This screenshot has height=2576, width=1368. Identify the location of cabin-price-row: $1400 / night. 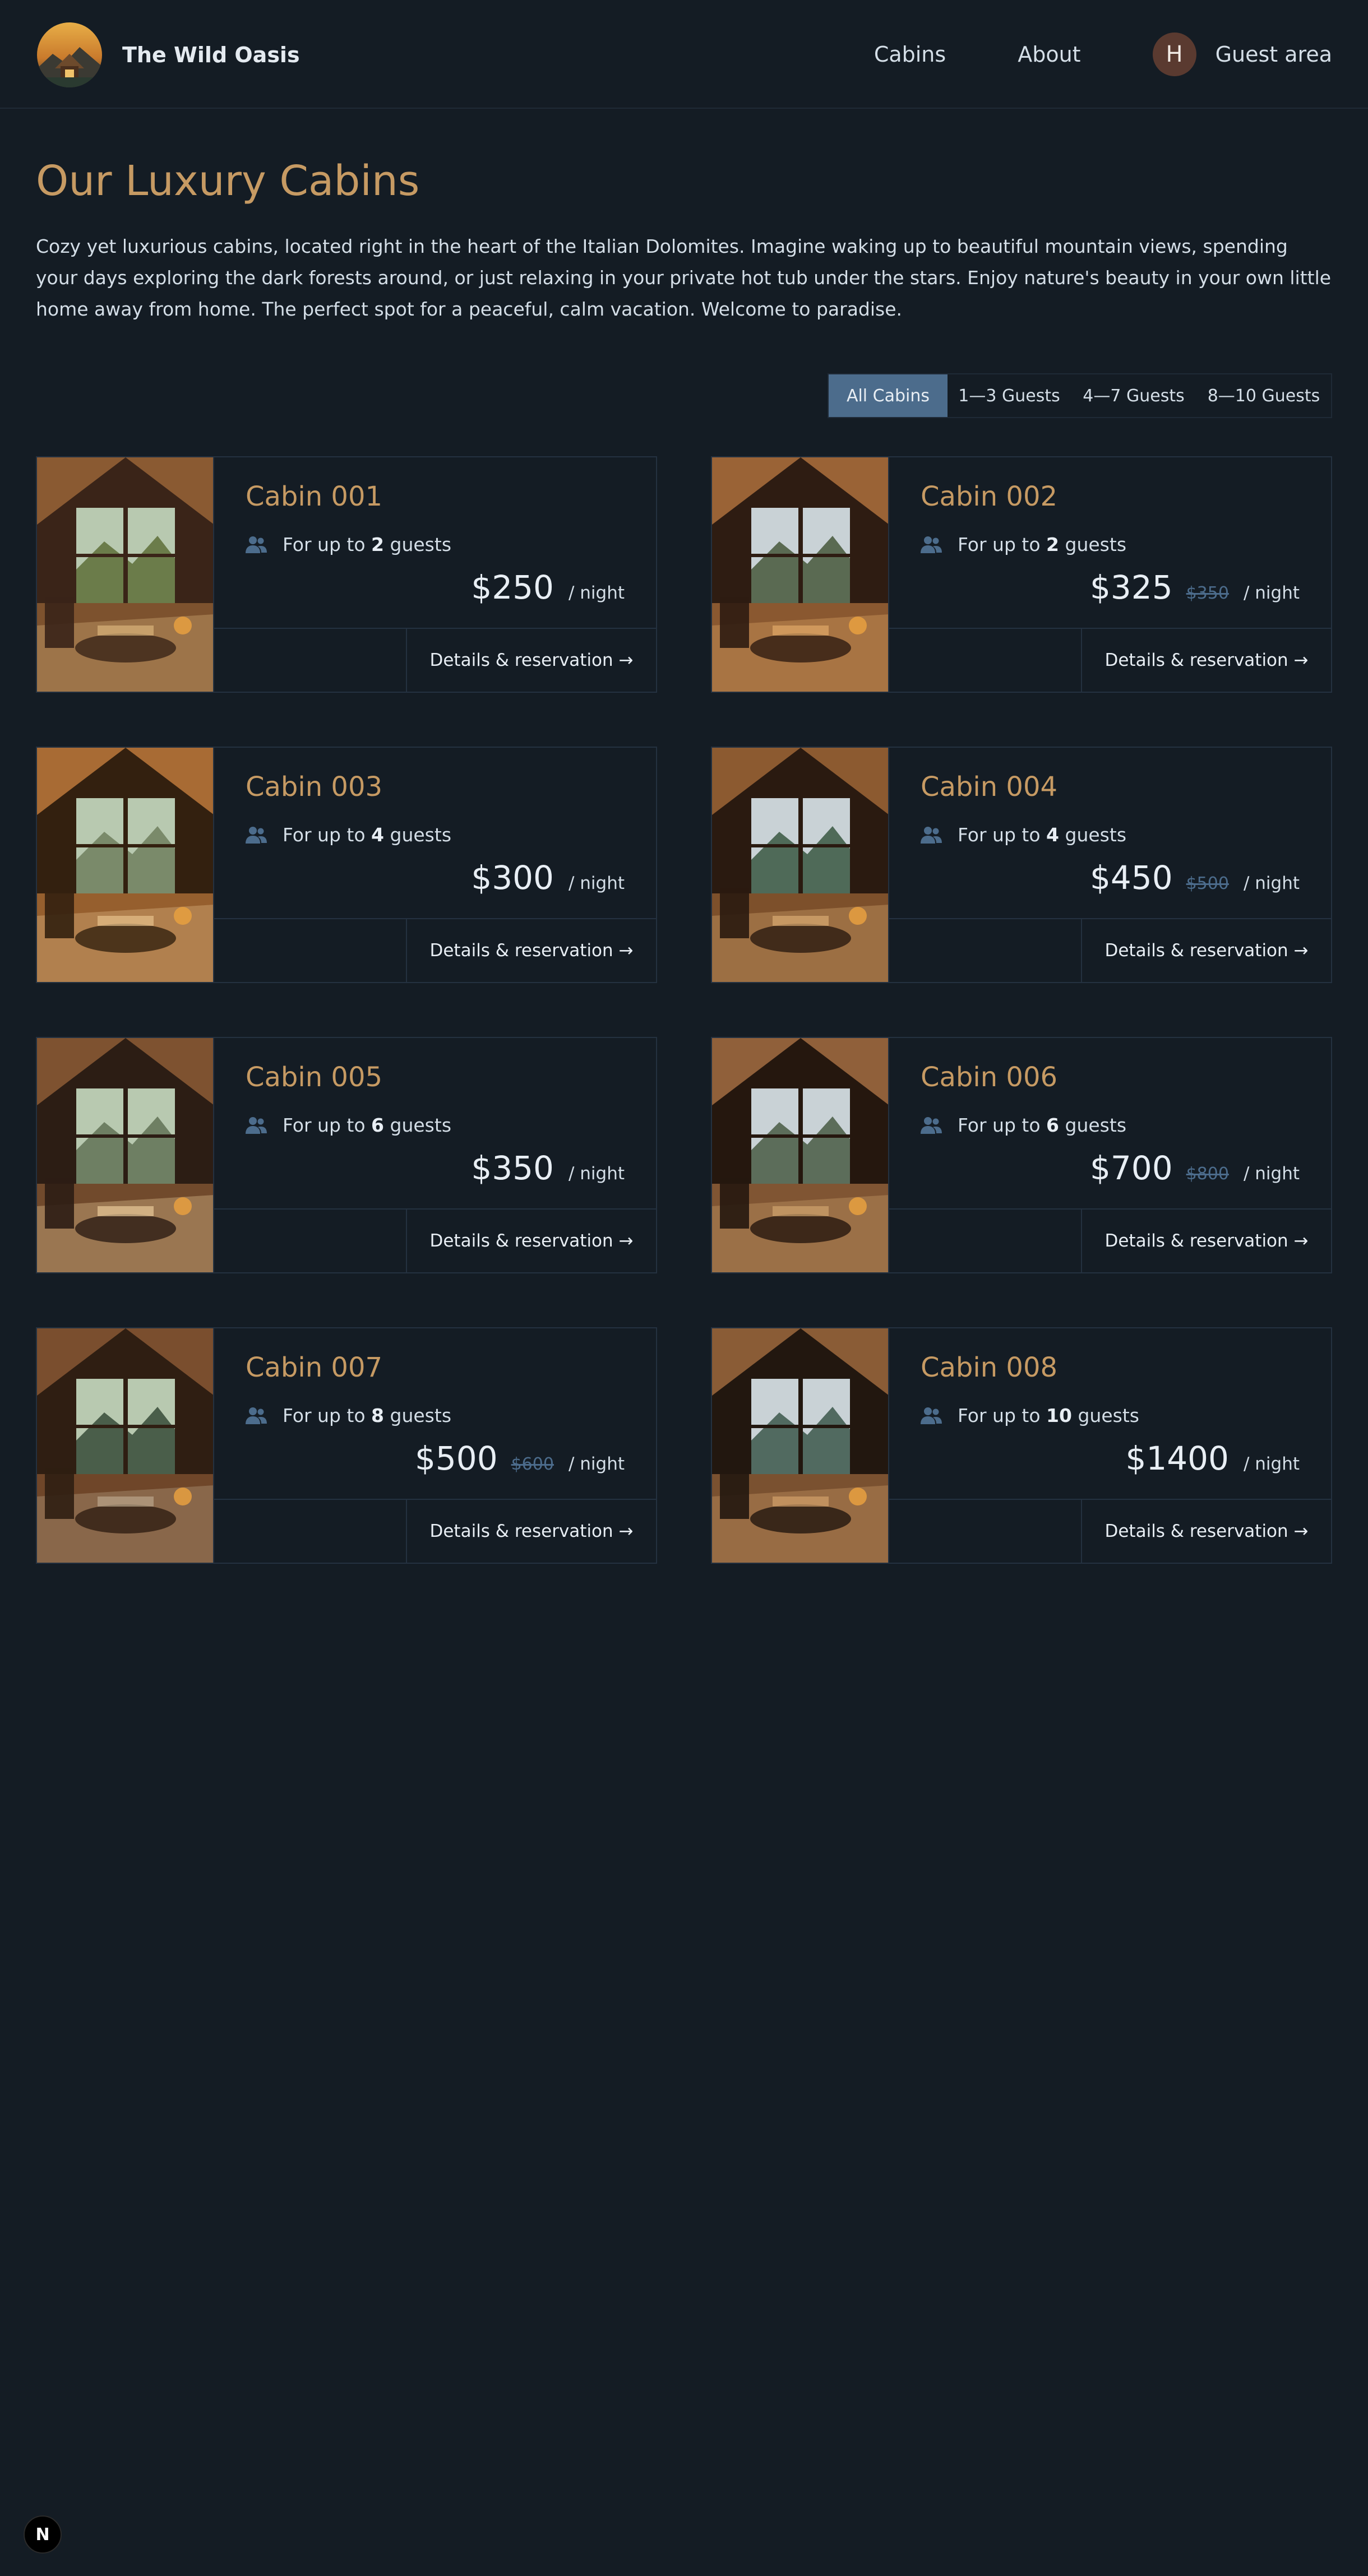
(1213, 1458).